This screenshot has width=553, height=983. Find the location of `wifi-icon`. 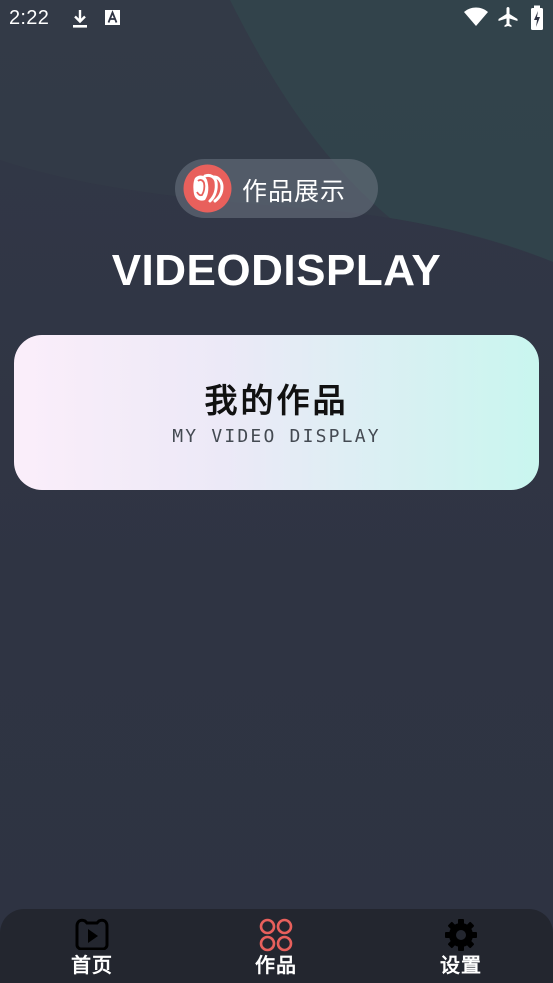

wifi-icon is located at coordinates (476, 16).